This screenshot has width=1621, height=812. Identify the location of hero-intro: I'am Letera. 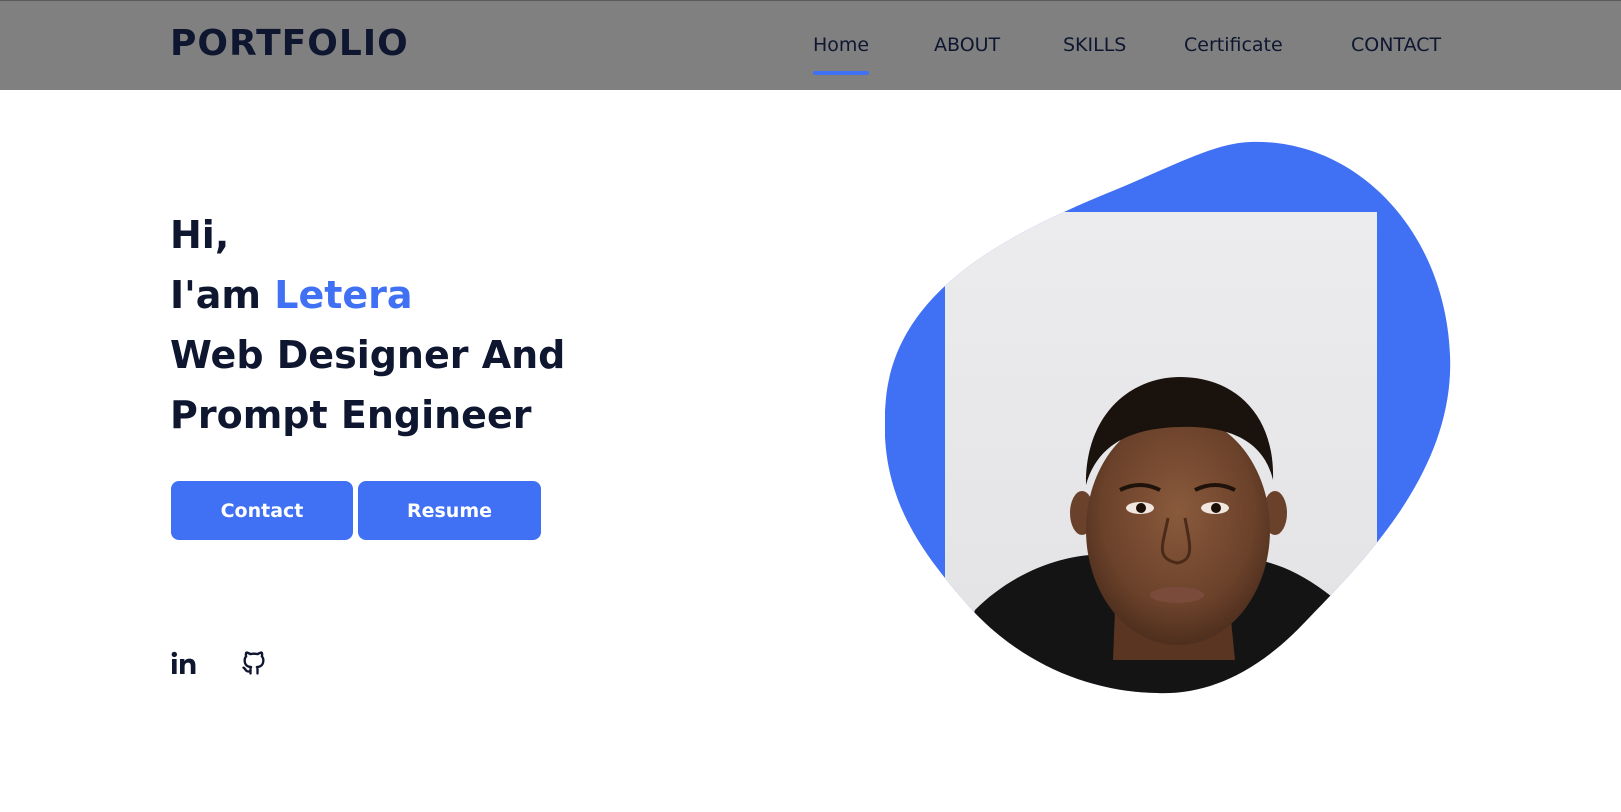
(367, 295).